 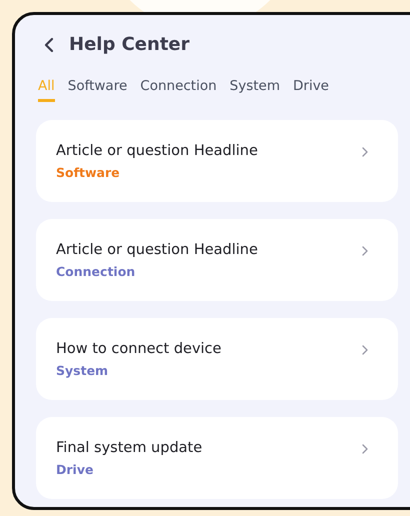 I want to click on category-tab: Connection, so click(x=178, y=90).